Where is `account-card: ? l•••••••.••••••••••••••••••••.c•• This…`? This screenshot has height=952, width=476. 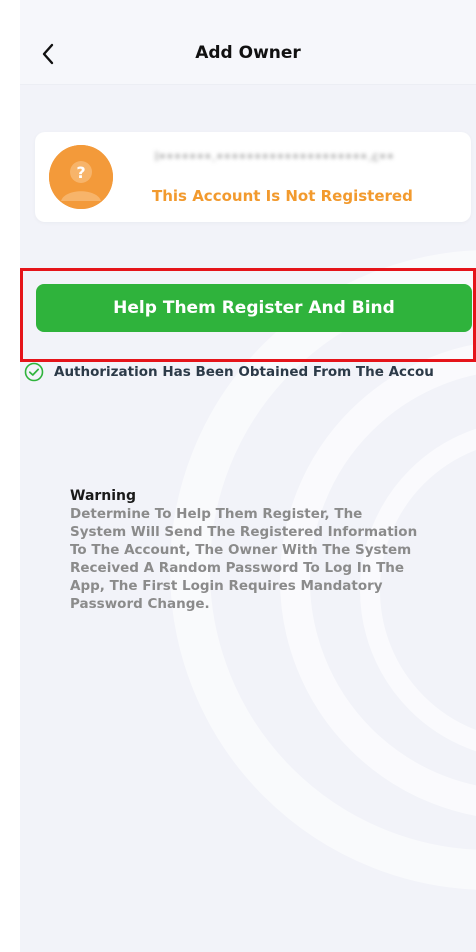 account-card: ? l•••••••.••••••••••••••••••••.c•• This… is located at coordinates (253, 177).